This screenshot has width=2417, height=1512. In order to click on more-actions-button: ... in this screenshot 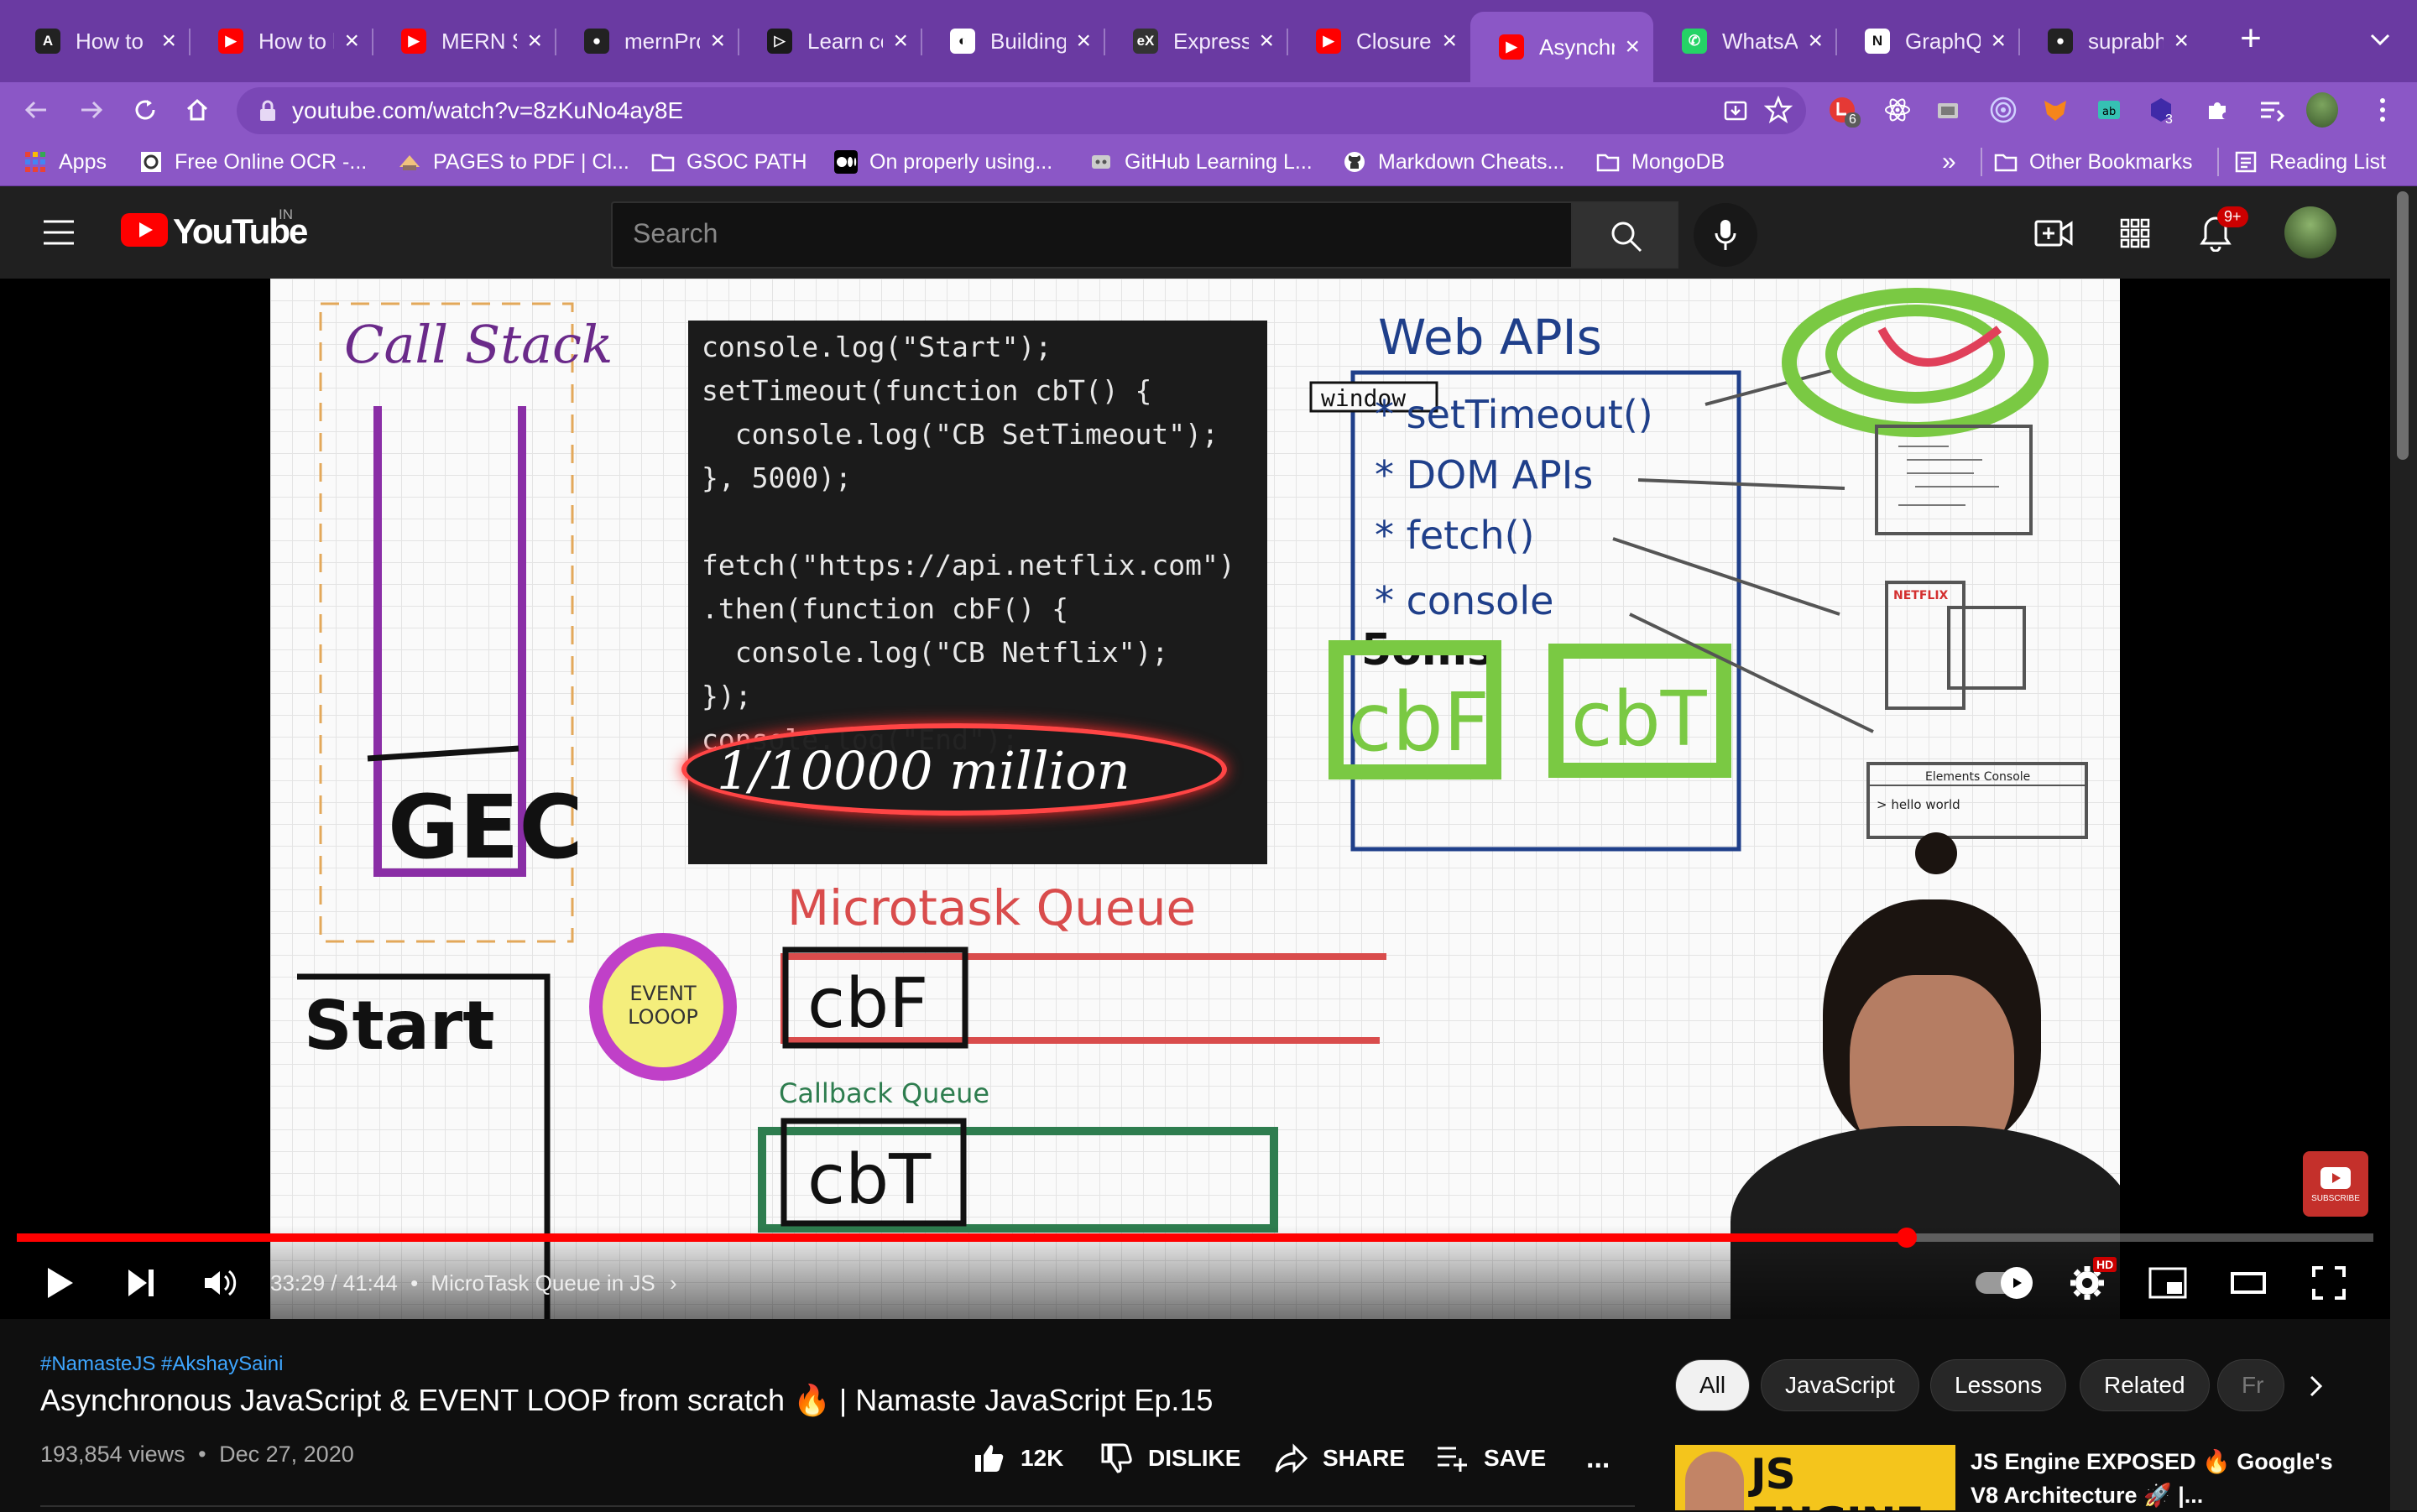, I will do `click(1598, 1458)`.